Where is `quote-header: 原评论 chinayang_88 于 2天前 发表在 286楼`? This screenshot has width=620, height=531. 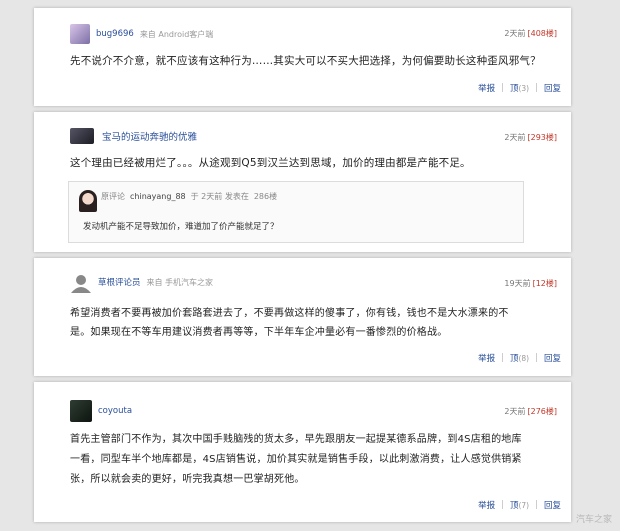 quote-header: 原评论 chinayang_88 于 2天前 发表在 286楼 is located at coordinates (189, 196).